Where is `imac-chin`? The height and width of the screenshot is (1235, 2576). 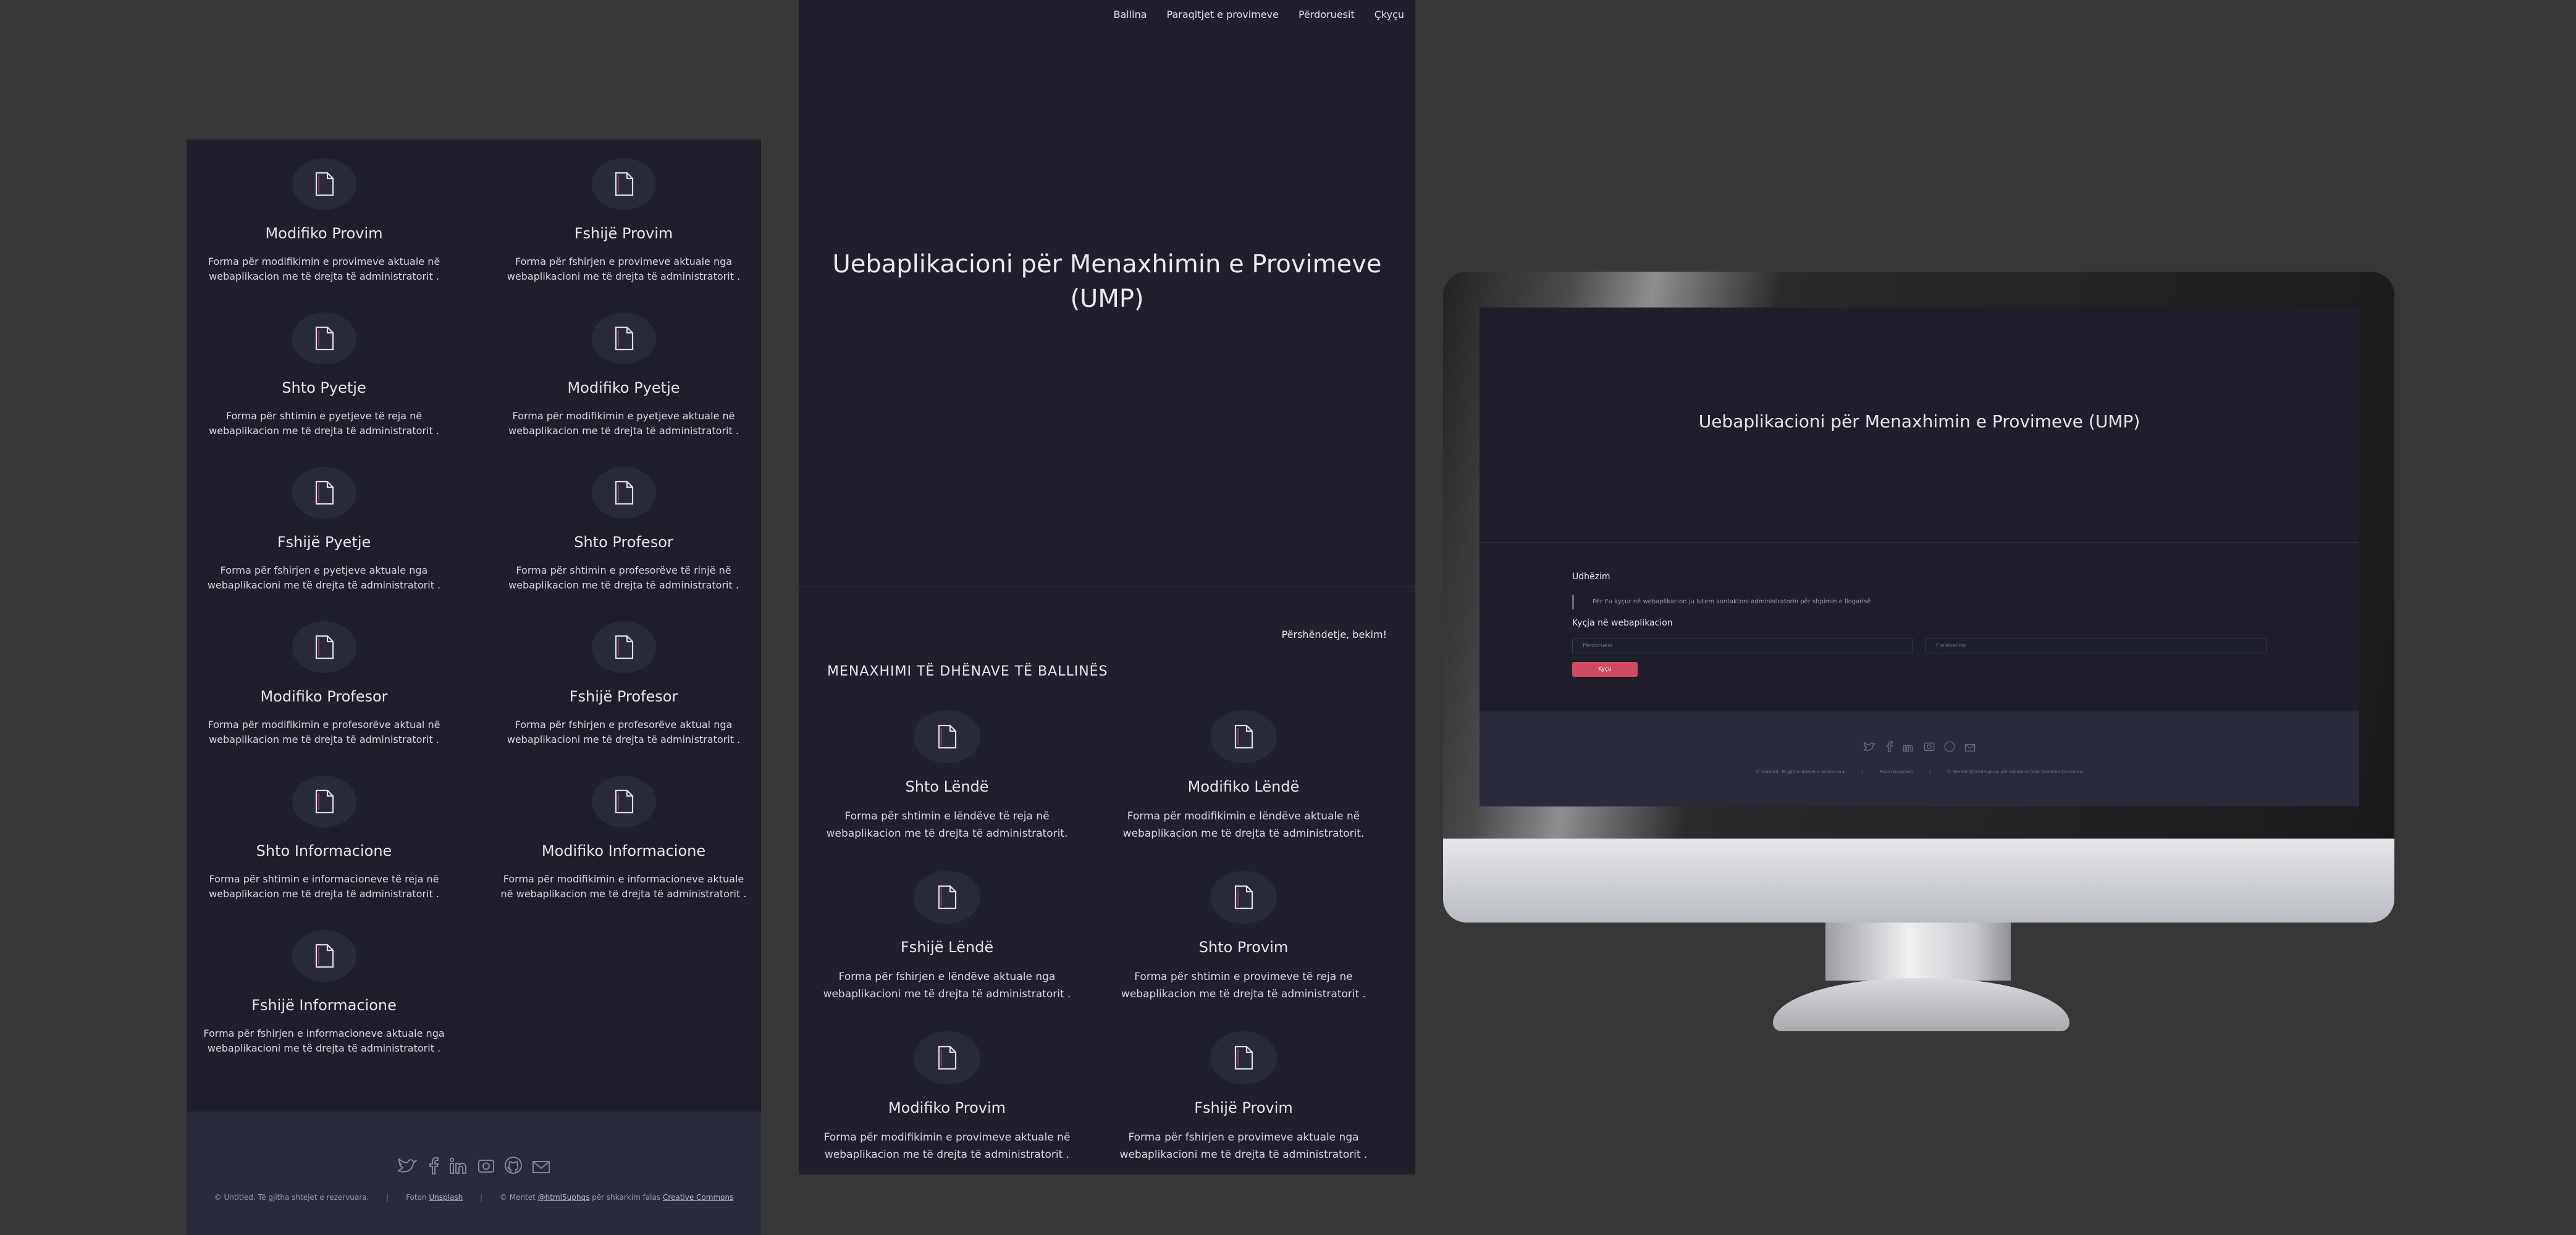
imac-chin is located at coordinates (1918, 881).